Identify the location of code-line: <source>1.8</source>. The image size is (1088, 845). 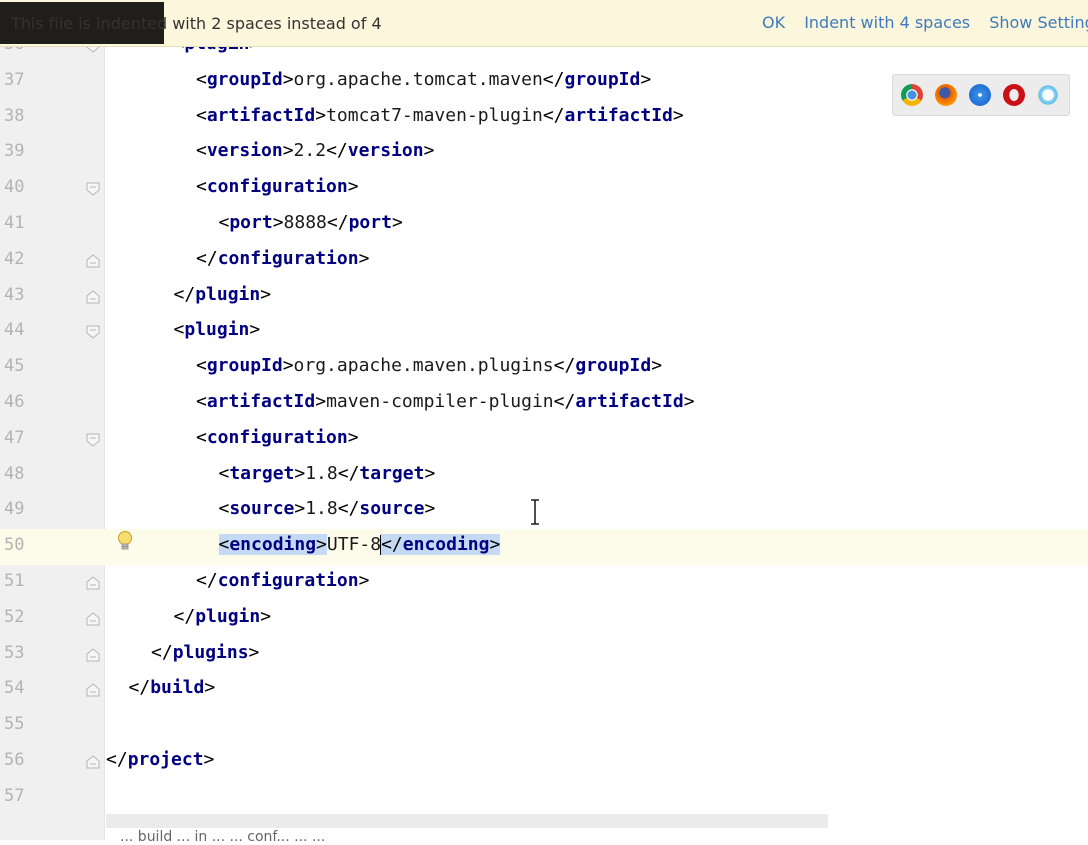
(327, 508).